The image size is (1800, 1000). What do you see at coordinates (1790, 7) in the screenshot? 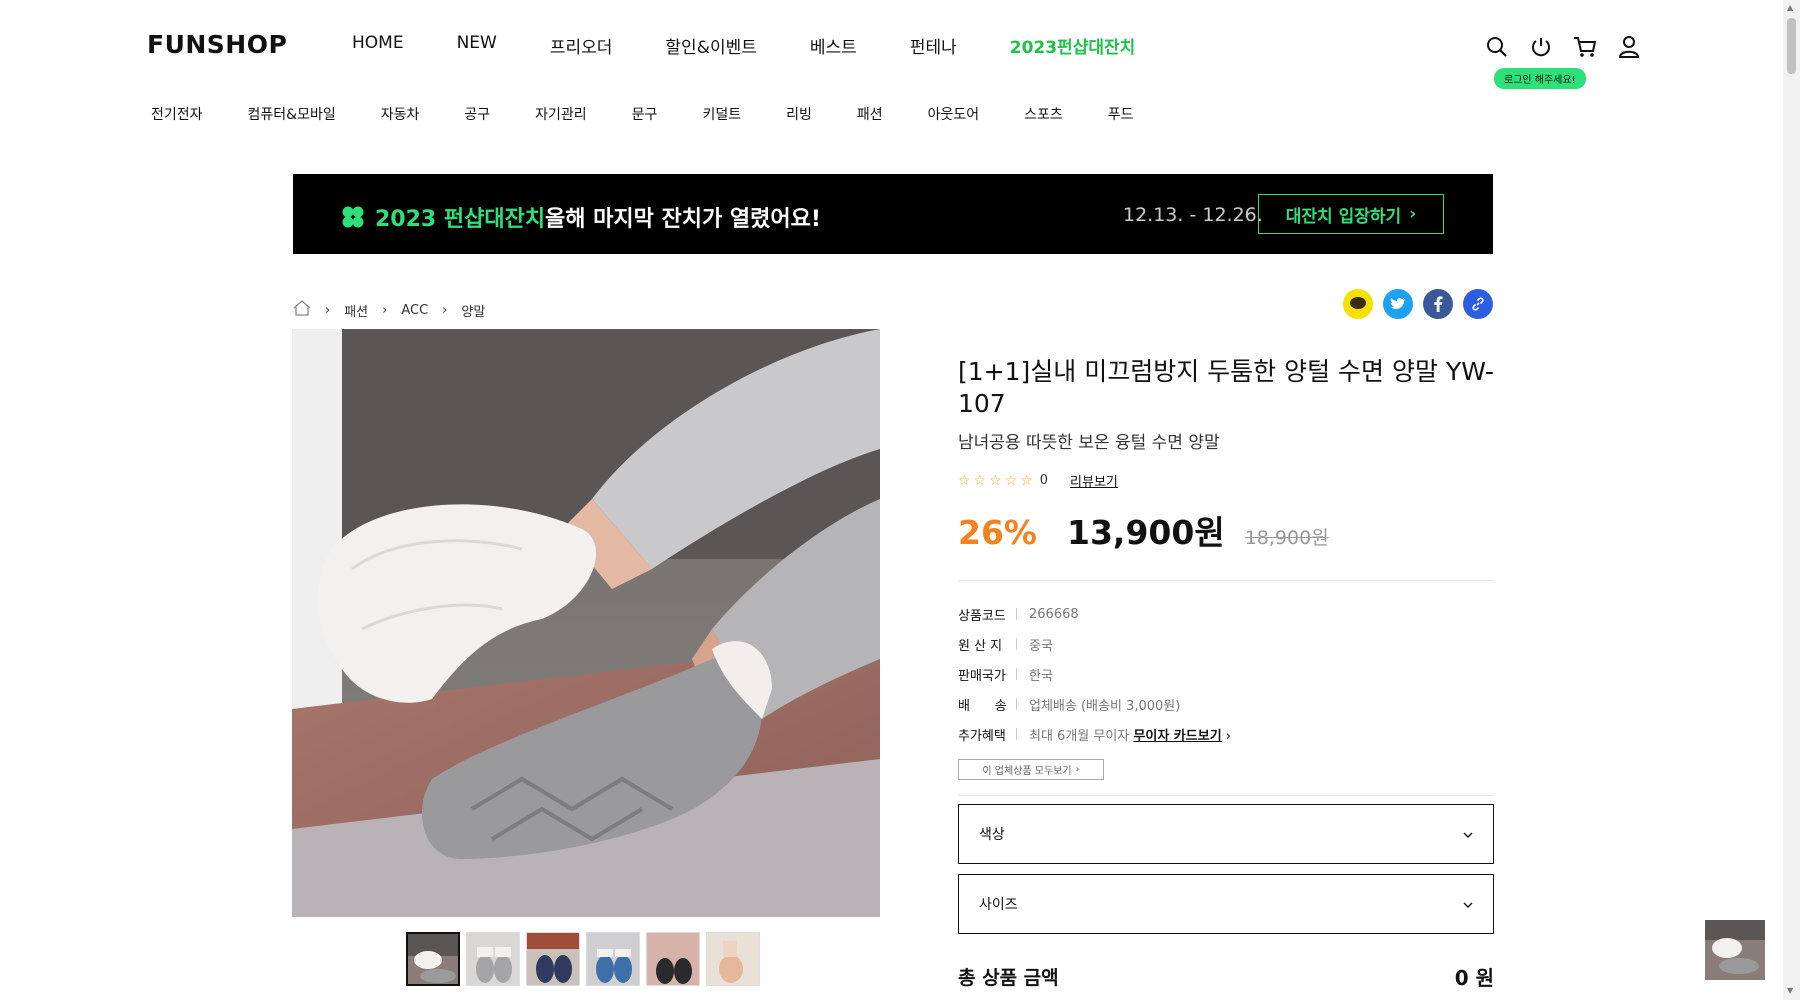
I see `scroll-up-icon: ▲` at bounding box center [1790, 7].